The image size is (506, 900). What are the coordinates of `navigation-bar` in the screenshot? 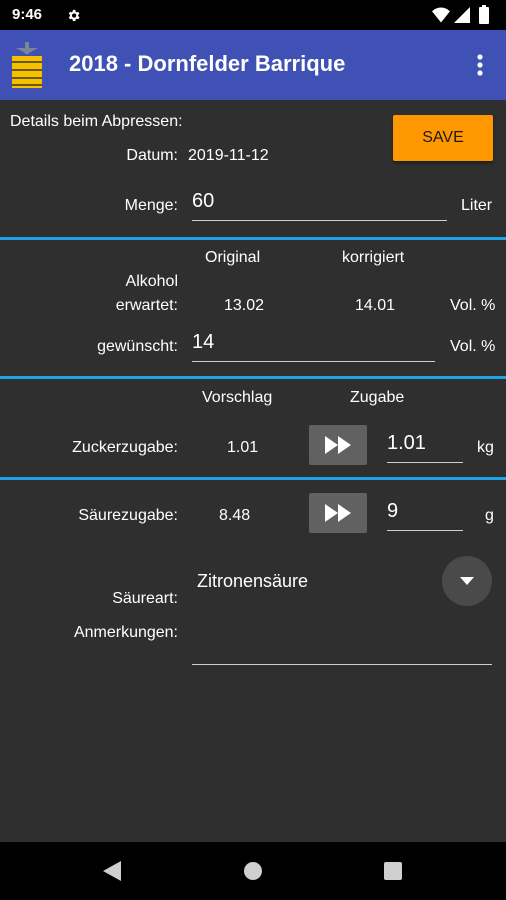 It's located at (253, 871).